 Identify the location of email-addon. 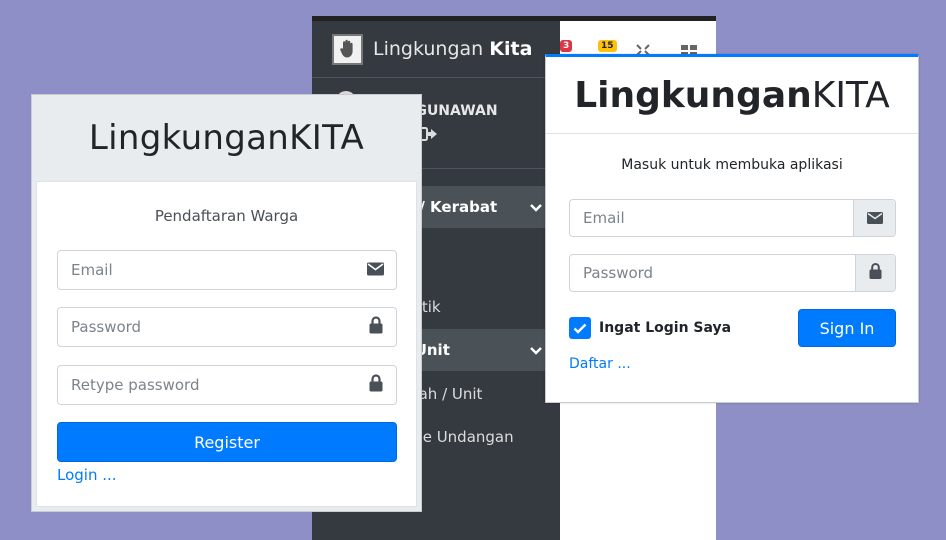
(874, 218).